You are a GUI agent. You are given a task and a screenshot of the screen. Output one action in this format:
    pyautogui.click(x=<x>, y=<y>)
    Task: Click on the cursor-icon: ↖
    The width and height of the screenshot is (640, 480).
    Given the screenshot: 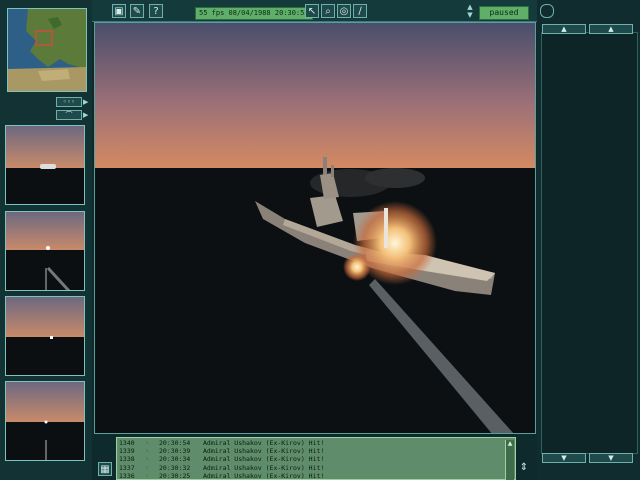 What is the action you would take?
    pyautogui.click(x=312, y=11)
    